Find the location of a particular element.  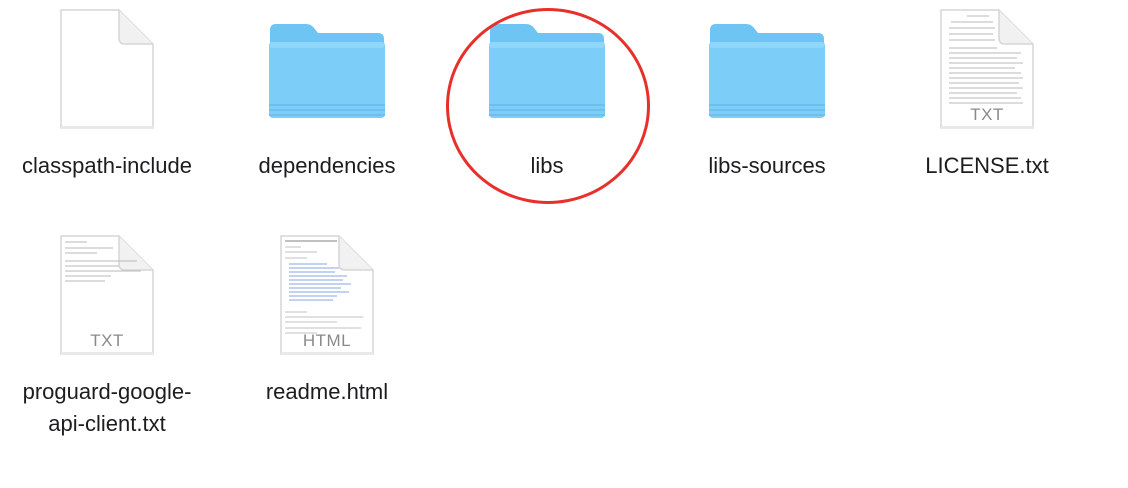

file-label: dependencies is located at coordinates (327, 165).